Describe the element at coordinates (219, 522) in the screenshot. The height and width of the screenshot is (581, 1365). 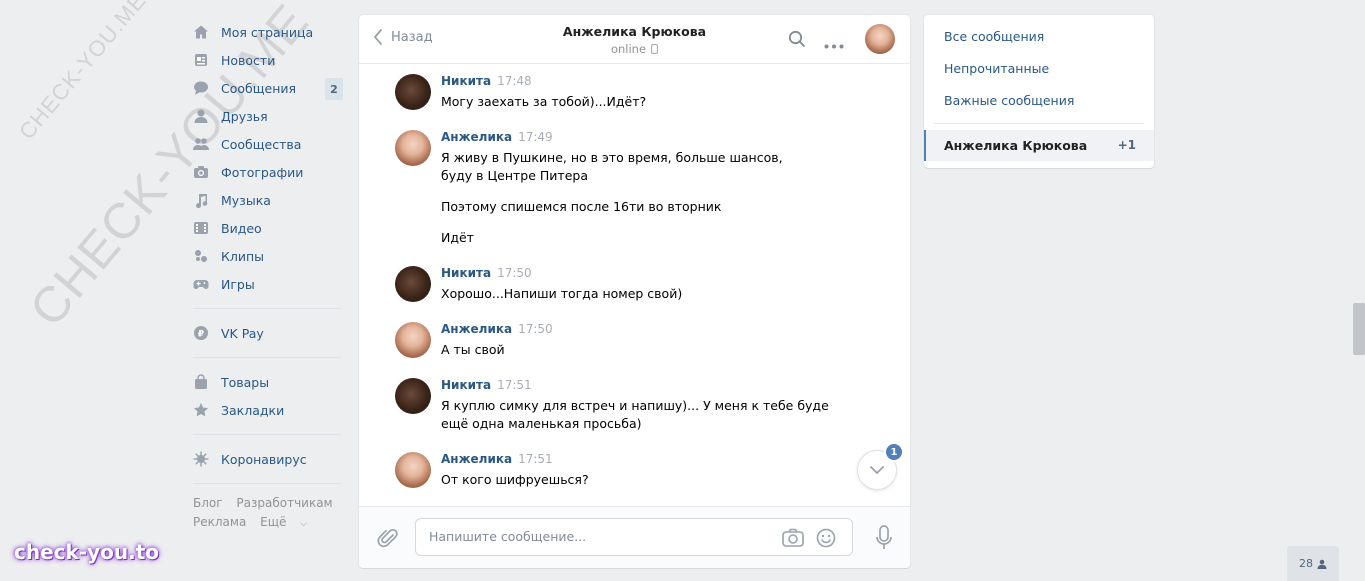
I see `footer-link-ads: Реклама` at that location.